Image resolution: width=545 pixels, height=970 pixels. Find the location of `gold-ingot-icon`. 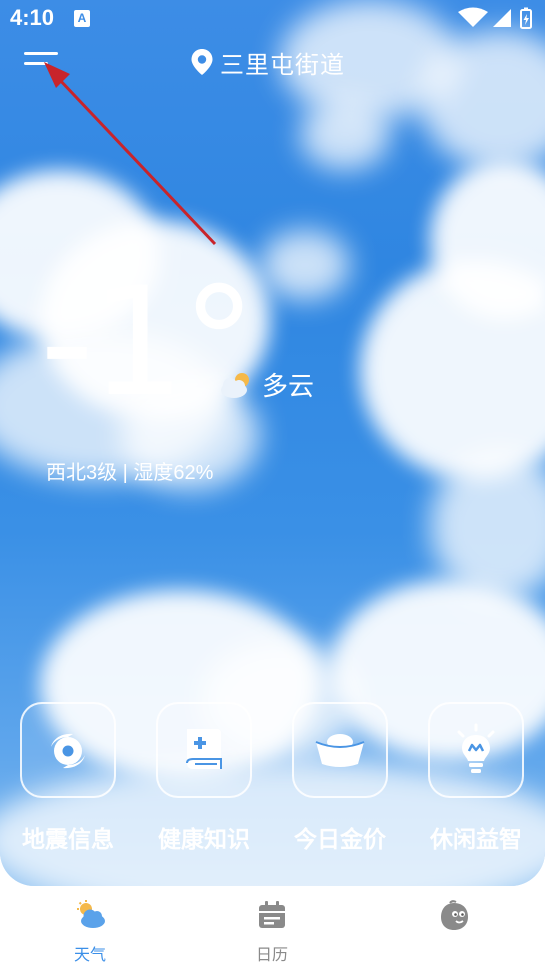

gold-ingot-icon is located at coordinates (340, 750).